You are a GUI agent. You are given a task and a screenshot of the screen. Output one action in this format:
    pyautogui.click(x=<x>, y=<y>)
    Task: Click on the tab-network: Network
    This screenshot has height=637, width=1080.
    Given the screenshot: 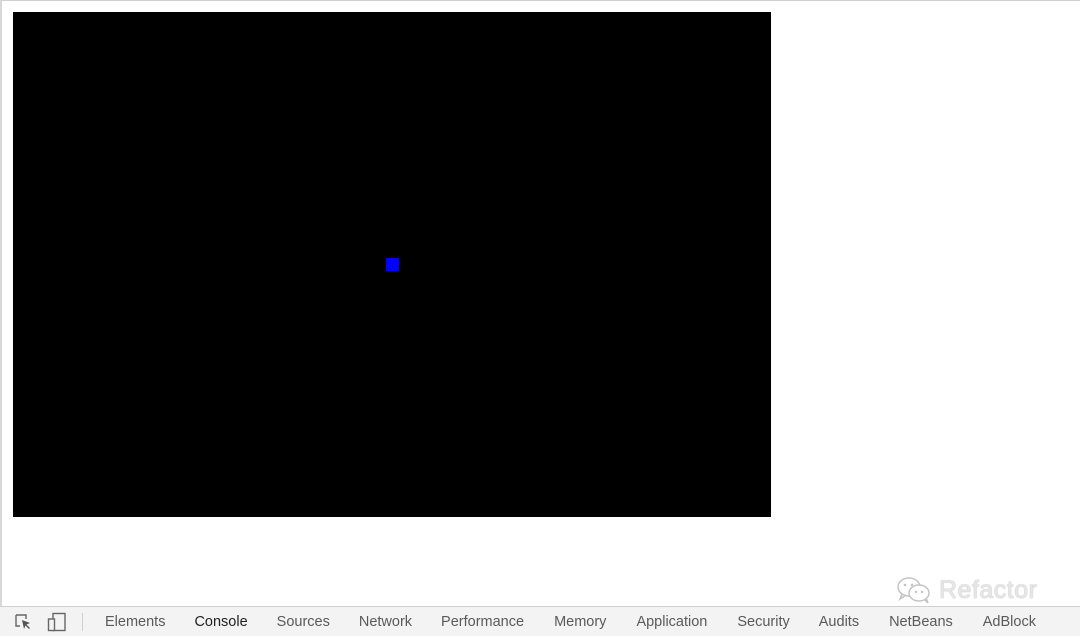 What is the action you would take?
    pyautogui.click(x=385, y=622)
    